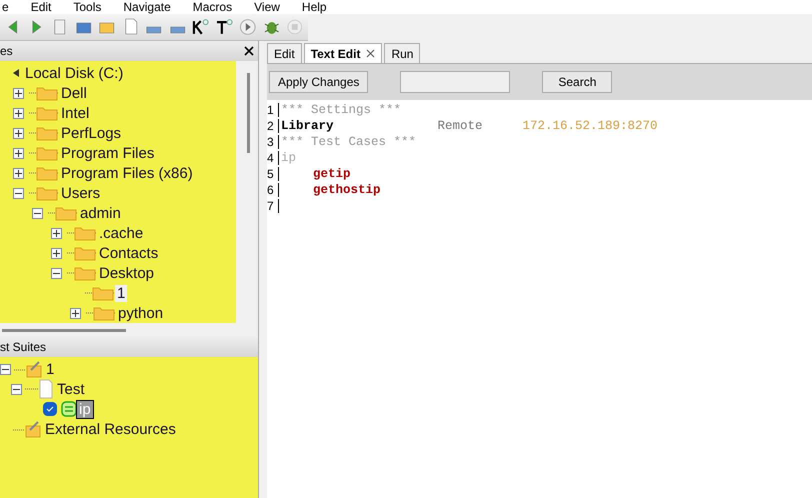 The width and height of the screenshot is (812, 498). I want to click on panel-title: es, so click(6, 51).